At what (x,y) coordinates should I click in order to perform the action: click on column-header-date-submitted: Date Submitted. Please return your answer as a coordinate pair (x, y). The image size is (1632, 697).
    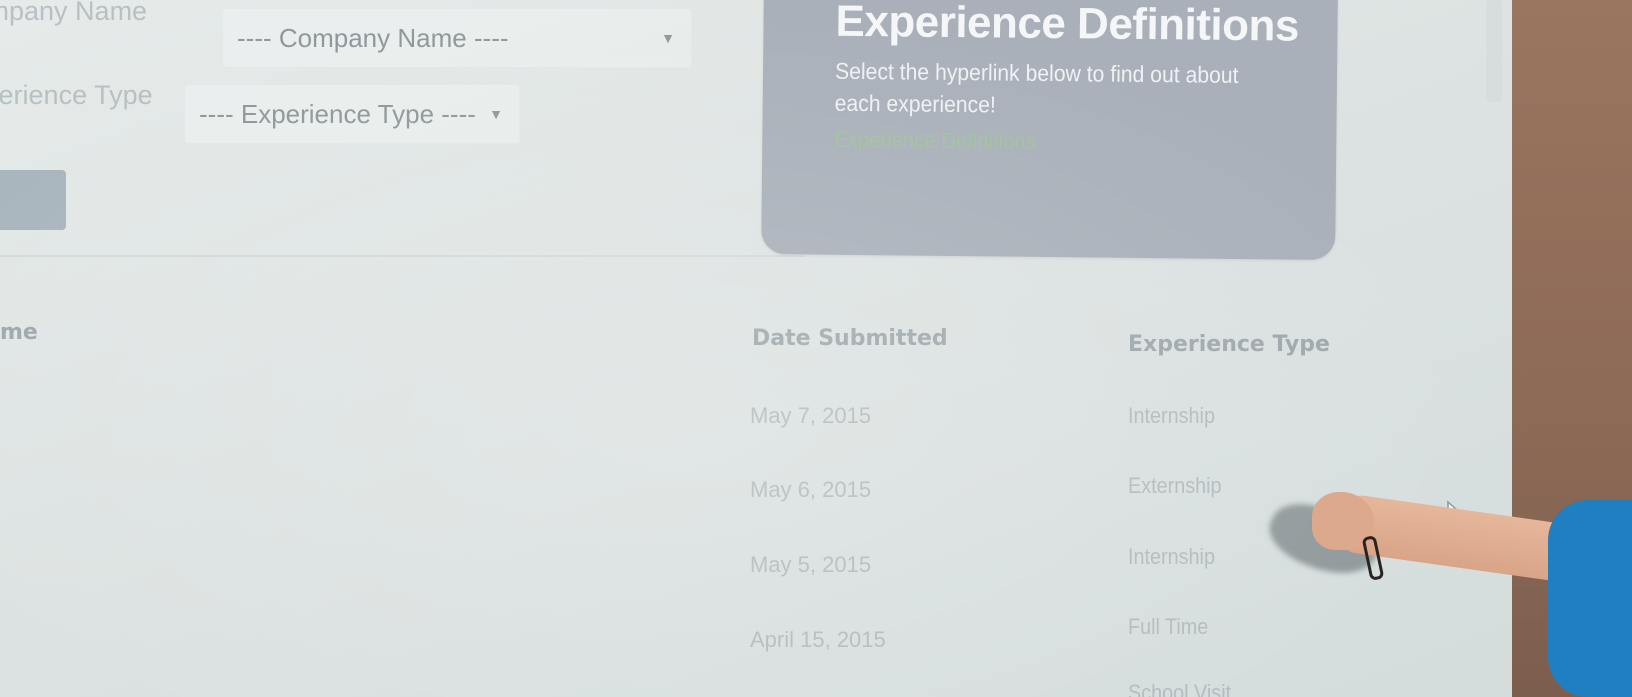
    Looking at the image, I should click on (850, 338).